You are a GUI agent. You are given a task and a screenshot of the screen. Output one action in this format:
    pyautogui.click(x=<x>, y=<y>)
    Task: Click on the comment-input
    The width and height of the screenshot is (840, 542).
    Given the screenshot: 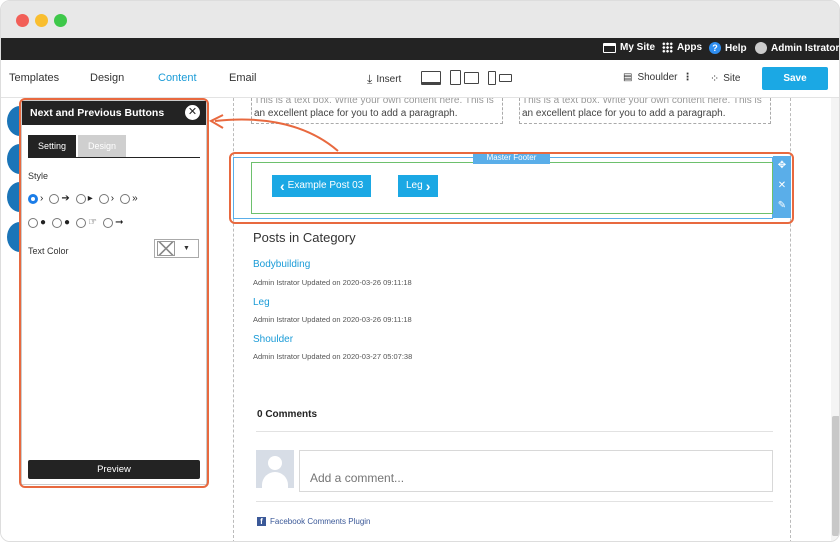 What is the action you would take?
    pyautogui.click(x=536, y=471)
    